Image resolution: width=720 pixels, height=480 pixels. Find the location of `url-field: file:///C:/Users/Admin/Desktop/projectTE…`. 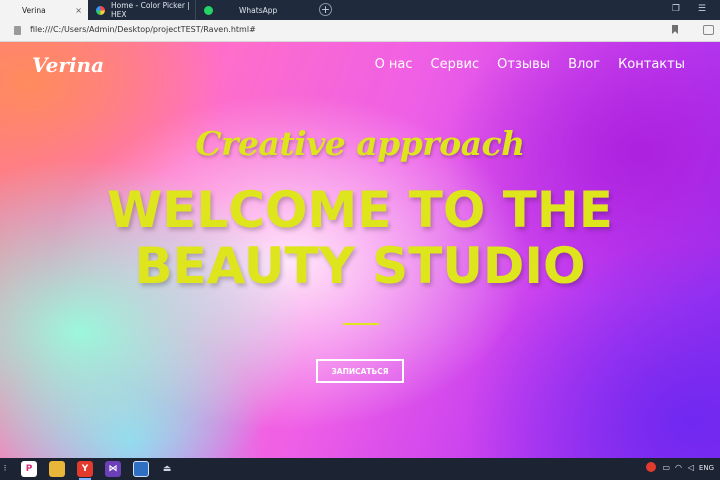

url-field: file:///C:/Users/Admin/Desktop/projectTE… is located at coordinates (143, 29).